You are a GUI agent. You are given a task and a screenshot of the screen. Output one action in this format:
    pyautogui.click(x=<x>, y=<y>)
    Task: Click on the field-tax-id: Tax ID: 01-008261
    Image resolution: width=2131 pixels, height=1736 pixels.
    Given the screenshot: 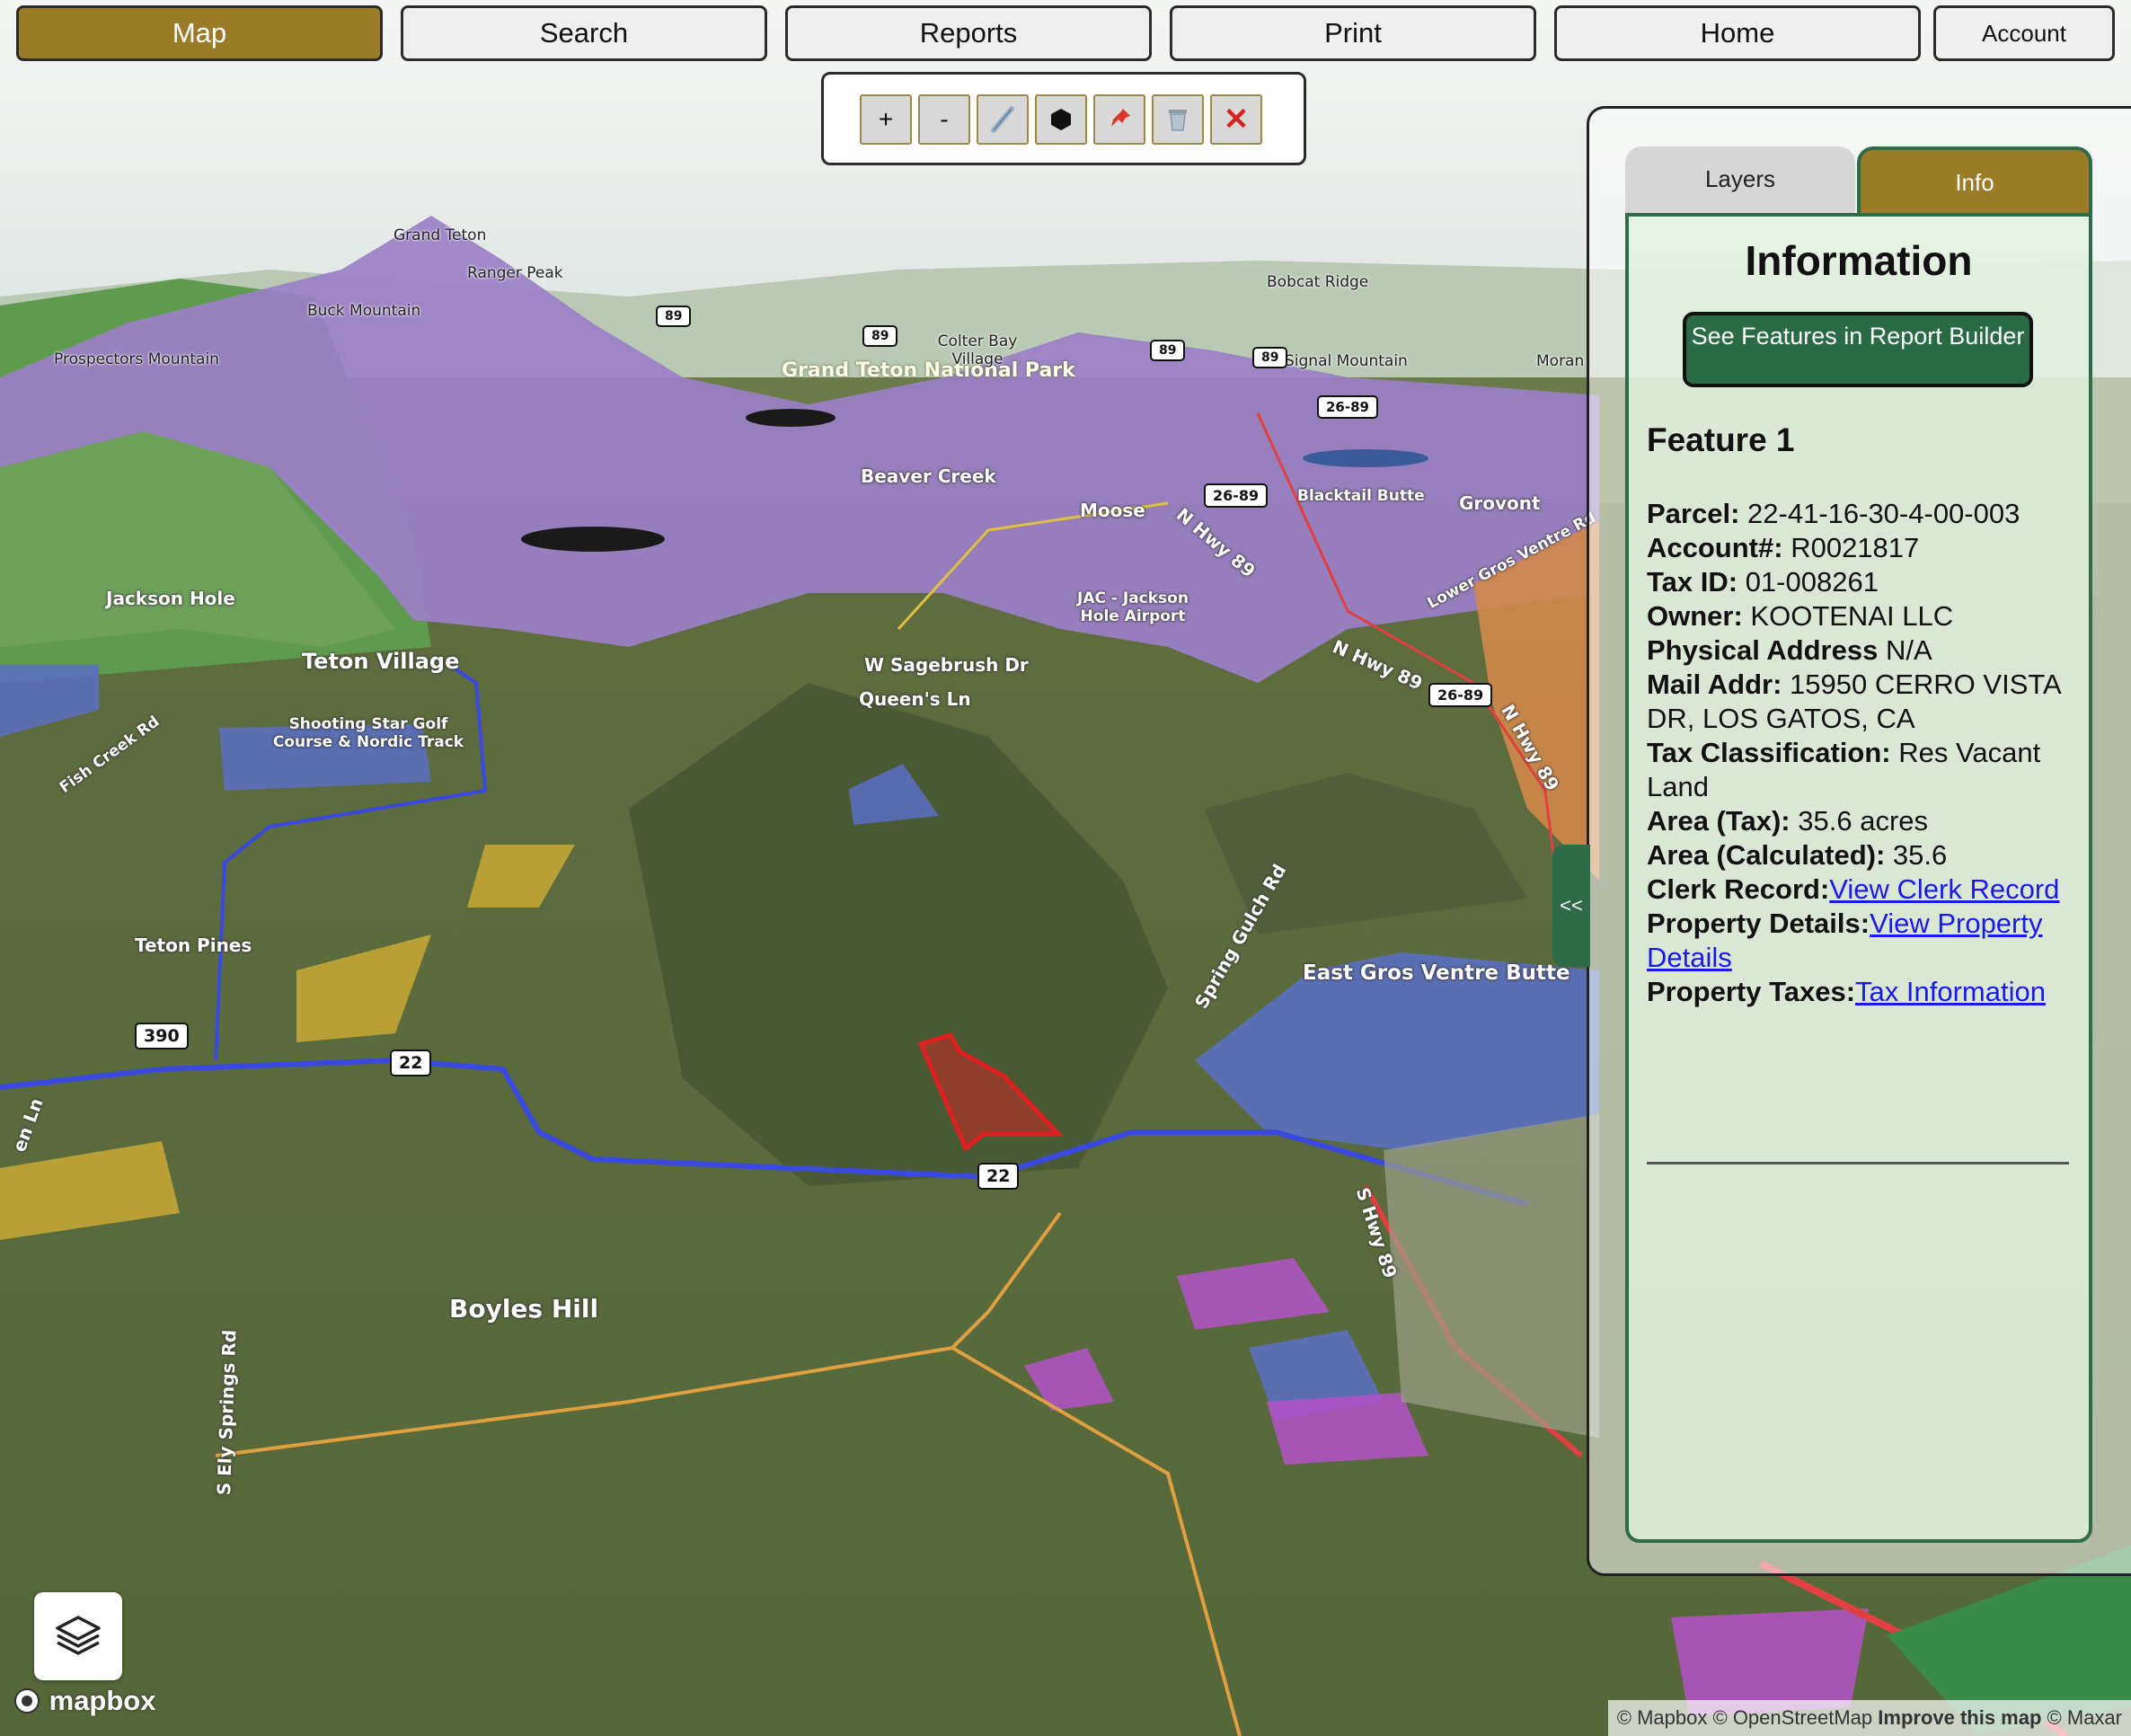 What is the action you would take?
    pyautogui.click(x=1763, y=582)
    